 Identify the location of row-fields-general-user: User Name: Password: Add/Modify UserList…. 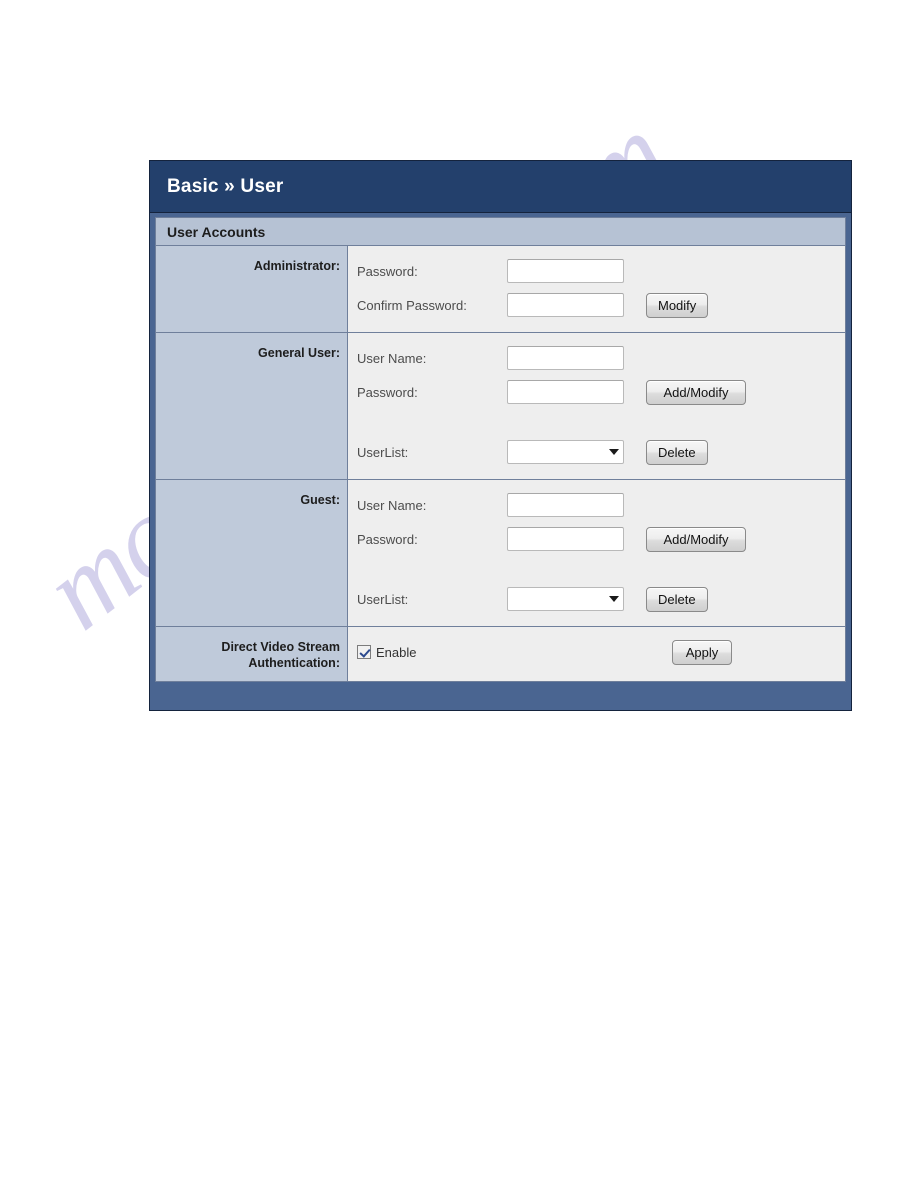
(596, 406).